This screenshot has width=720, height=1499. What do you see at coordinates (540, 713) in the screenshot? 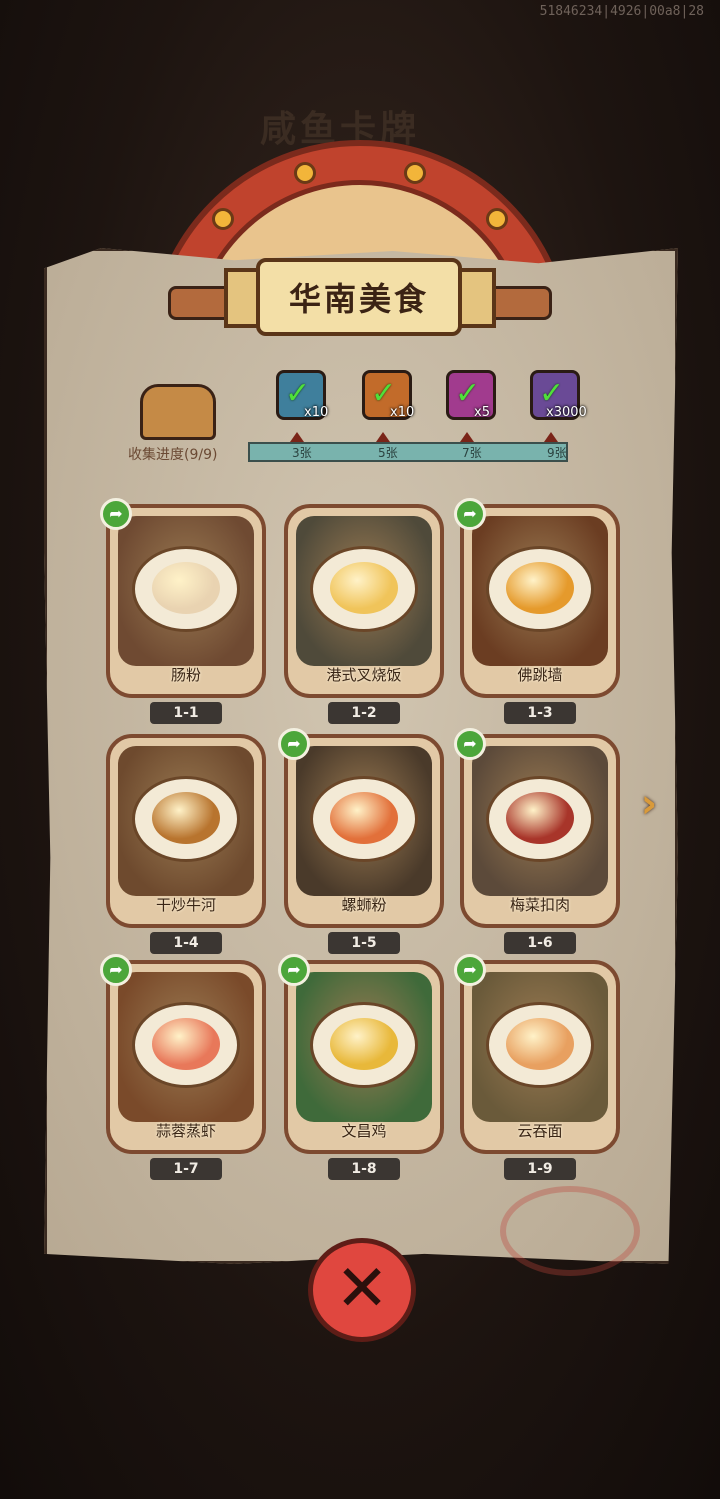
I see `card-number: 1-3` at bounding box center [540, 713].